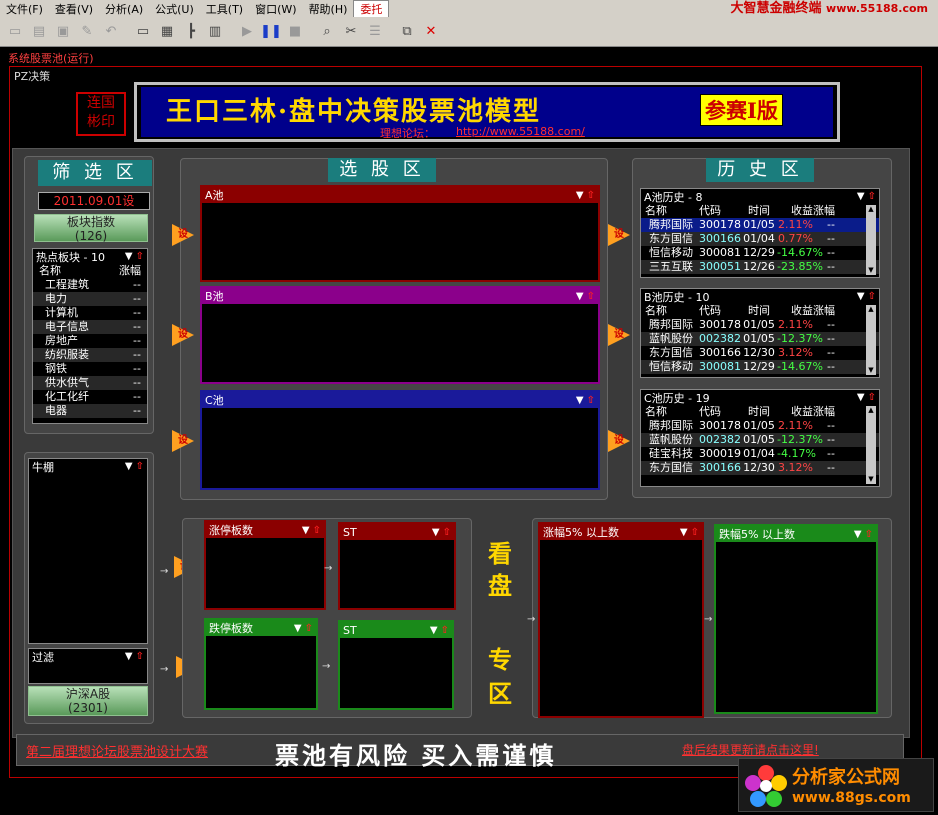 This screenshot has width=938, height=815. Describe the element at coordinates (91, 228) in the screenshot. I see `sector-index-button: 板块指数 (126)` at that location.